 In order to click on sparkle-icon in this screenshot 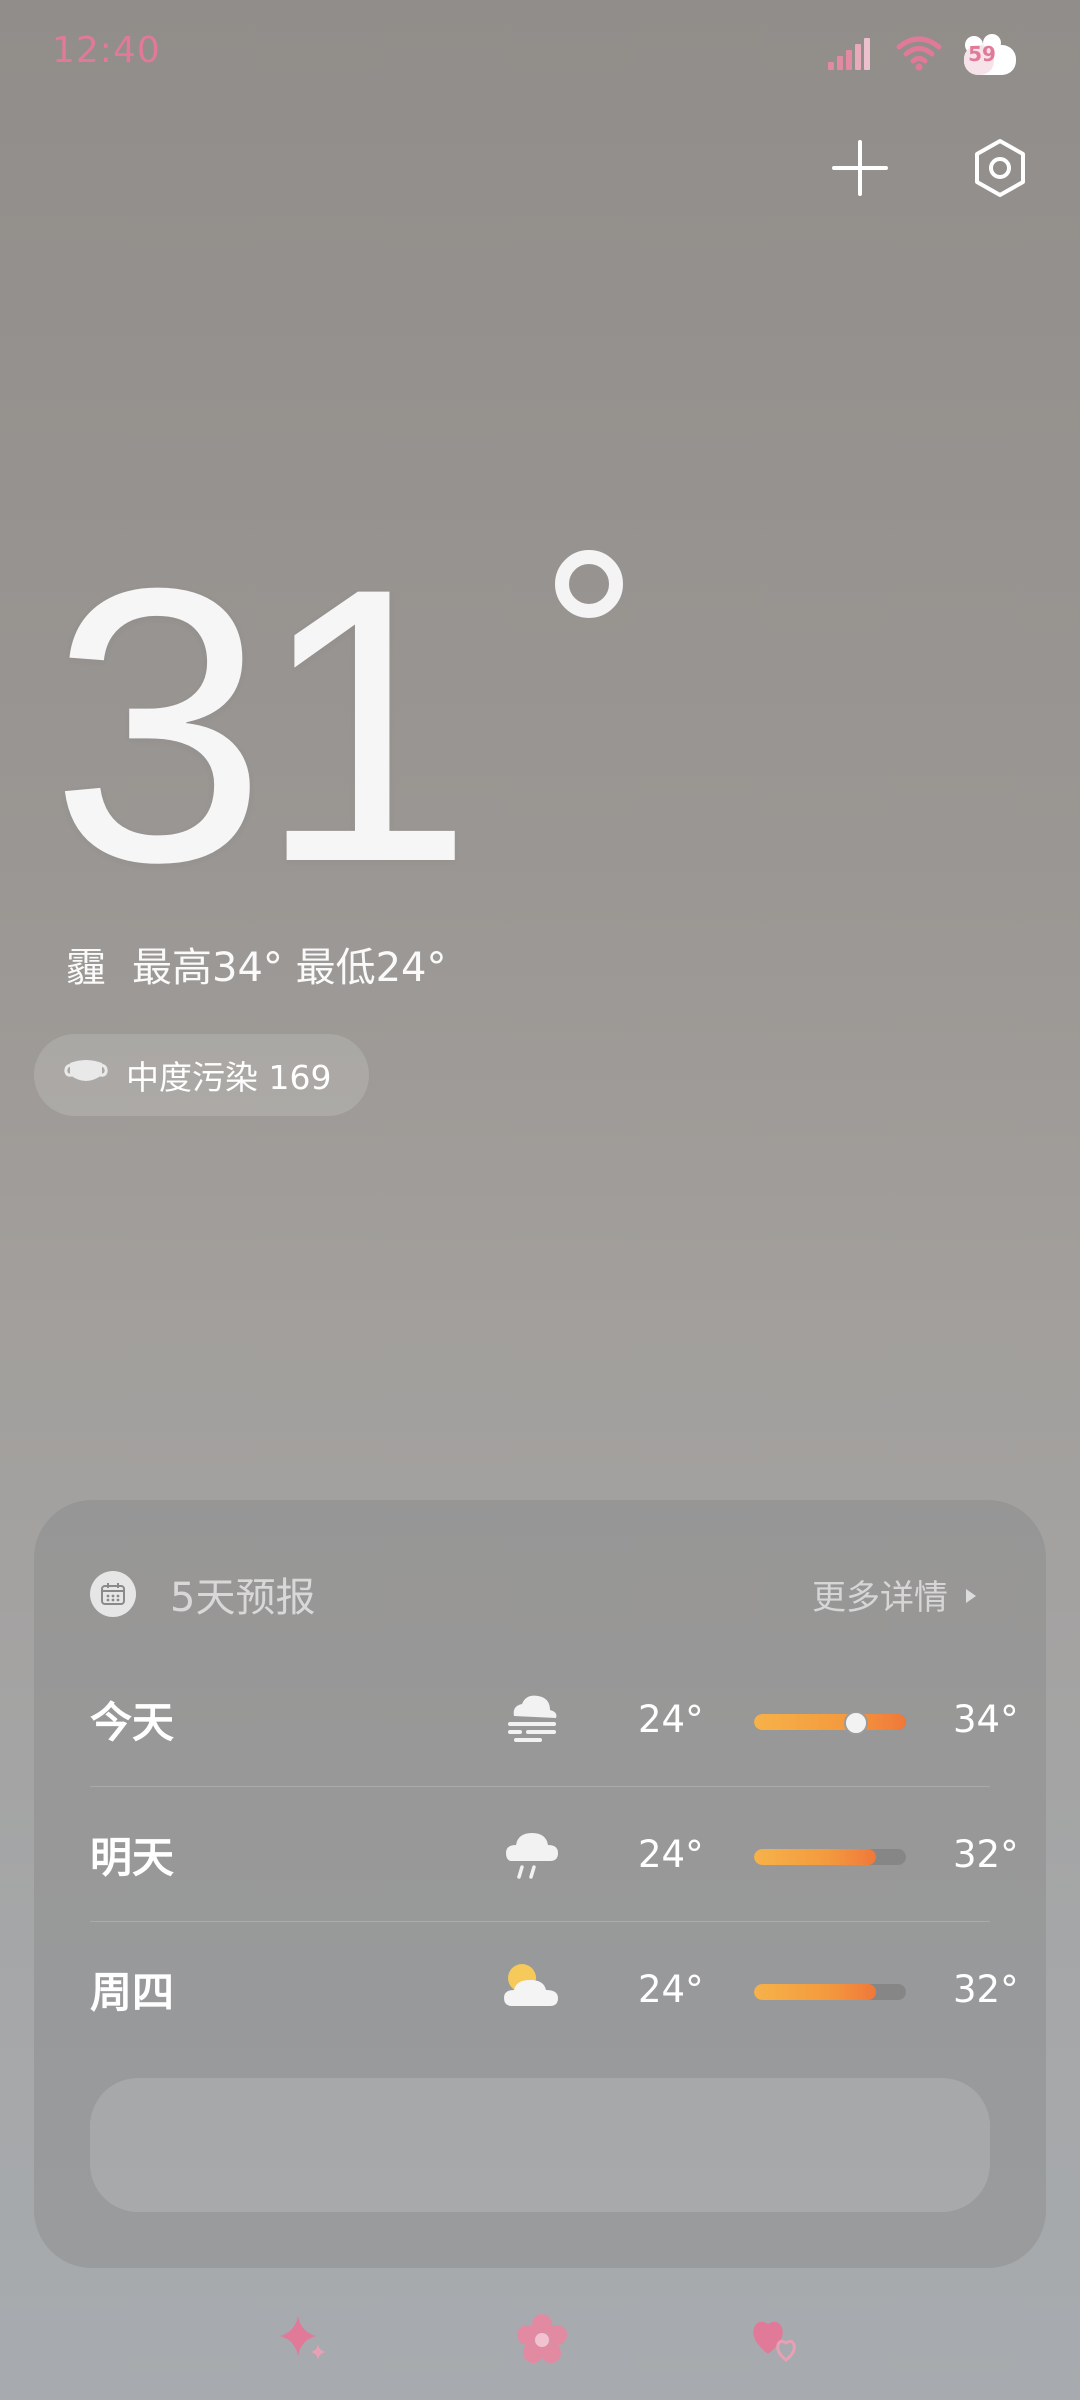, I will do `click(304, 2340)`.